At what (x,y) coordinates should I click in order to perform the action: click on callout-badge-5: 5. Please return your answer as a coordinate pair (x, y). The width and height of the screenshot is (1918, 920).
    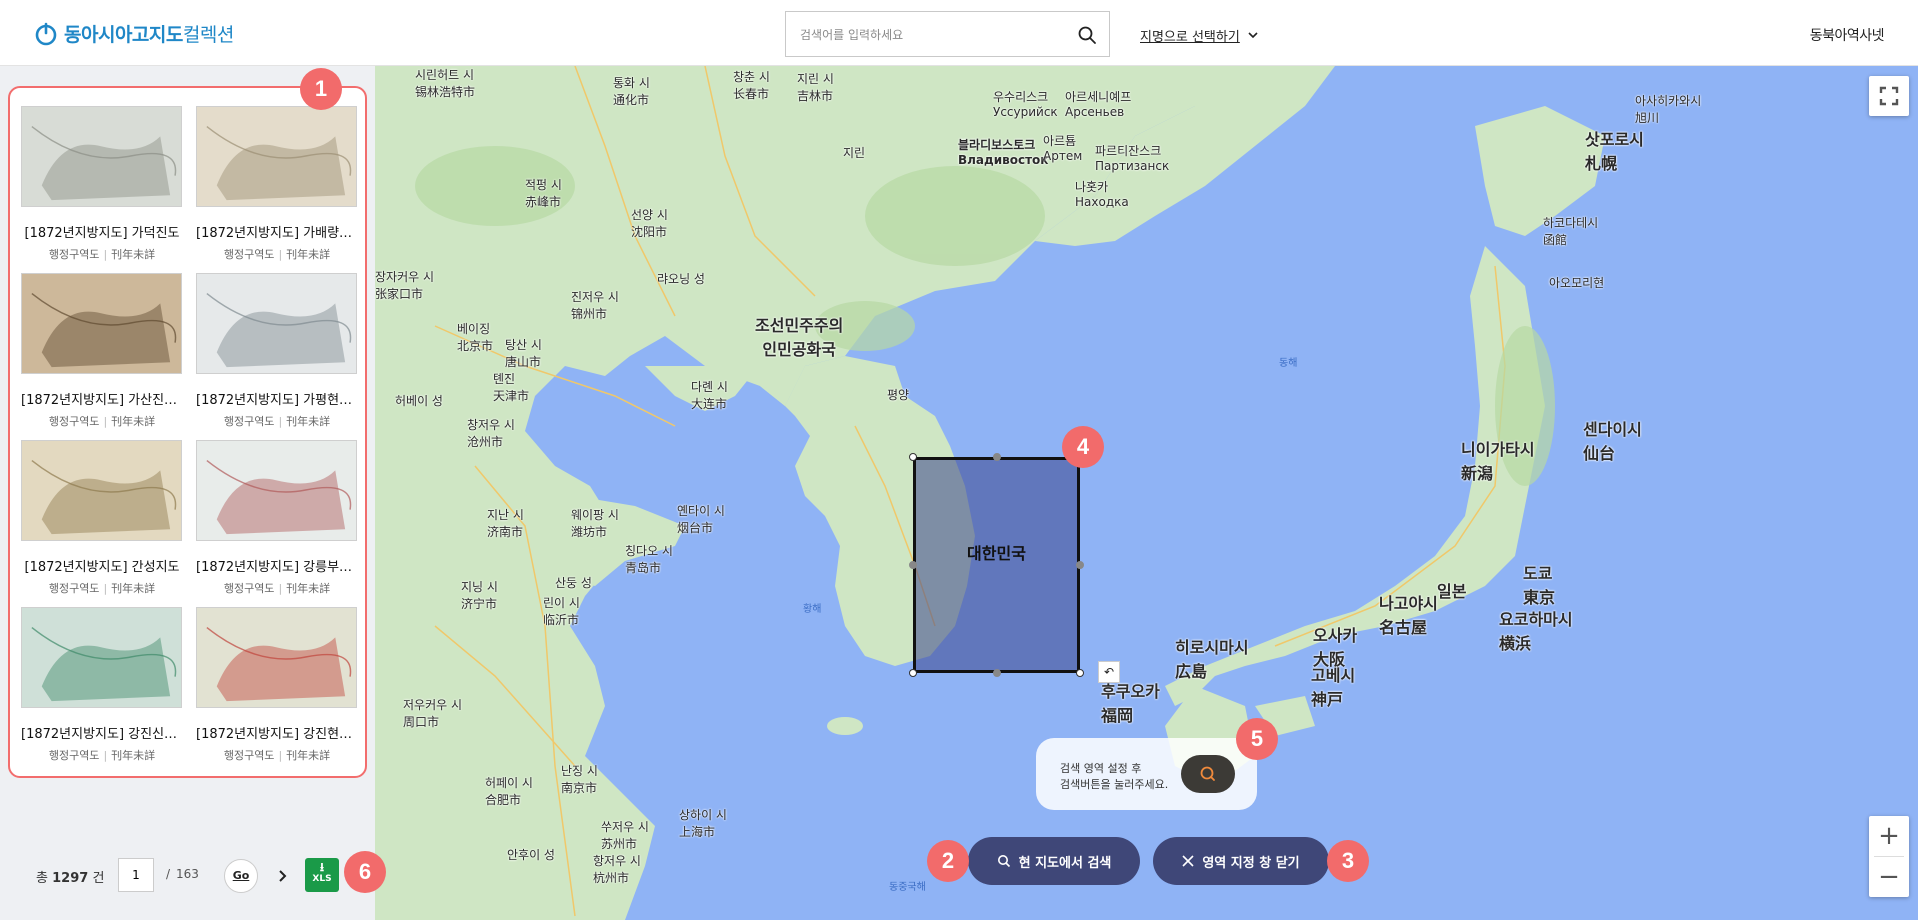
    Looking at the image, I should click on (1257, 739).